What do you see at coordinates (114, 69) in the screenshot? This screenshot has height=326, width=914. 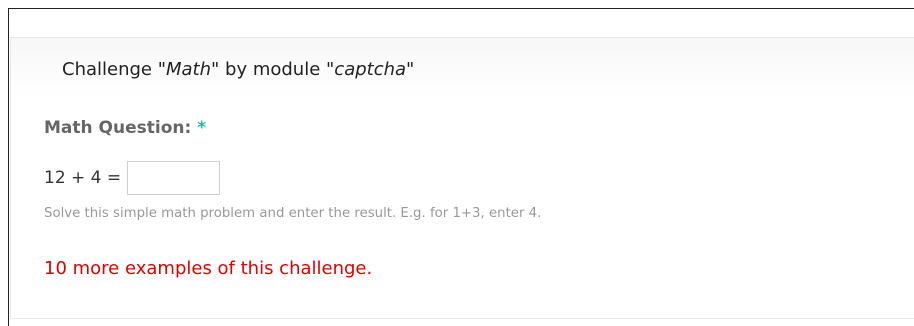 I see `legend-prefix: Challenge "` at bounding box center [114, 69].